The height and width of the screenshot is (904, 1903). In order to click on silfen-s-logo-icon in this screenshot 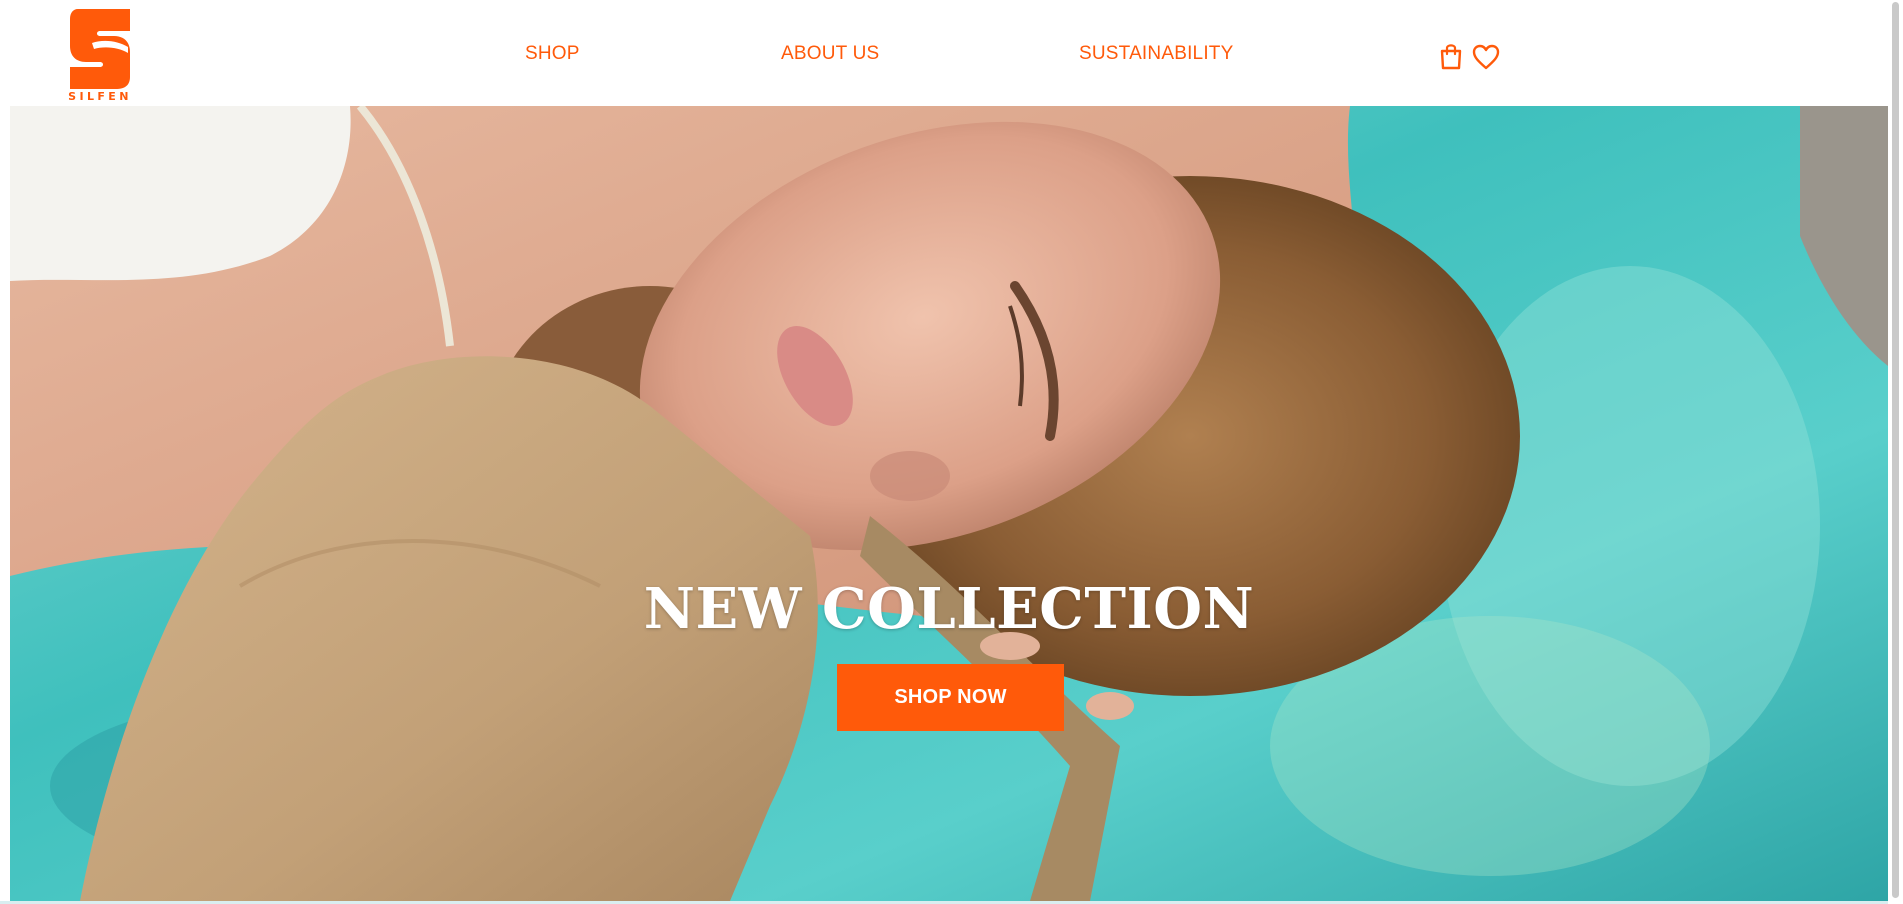, I will do `click(100, 49)`.